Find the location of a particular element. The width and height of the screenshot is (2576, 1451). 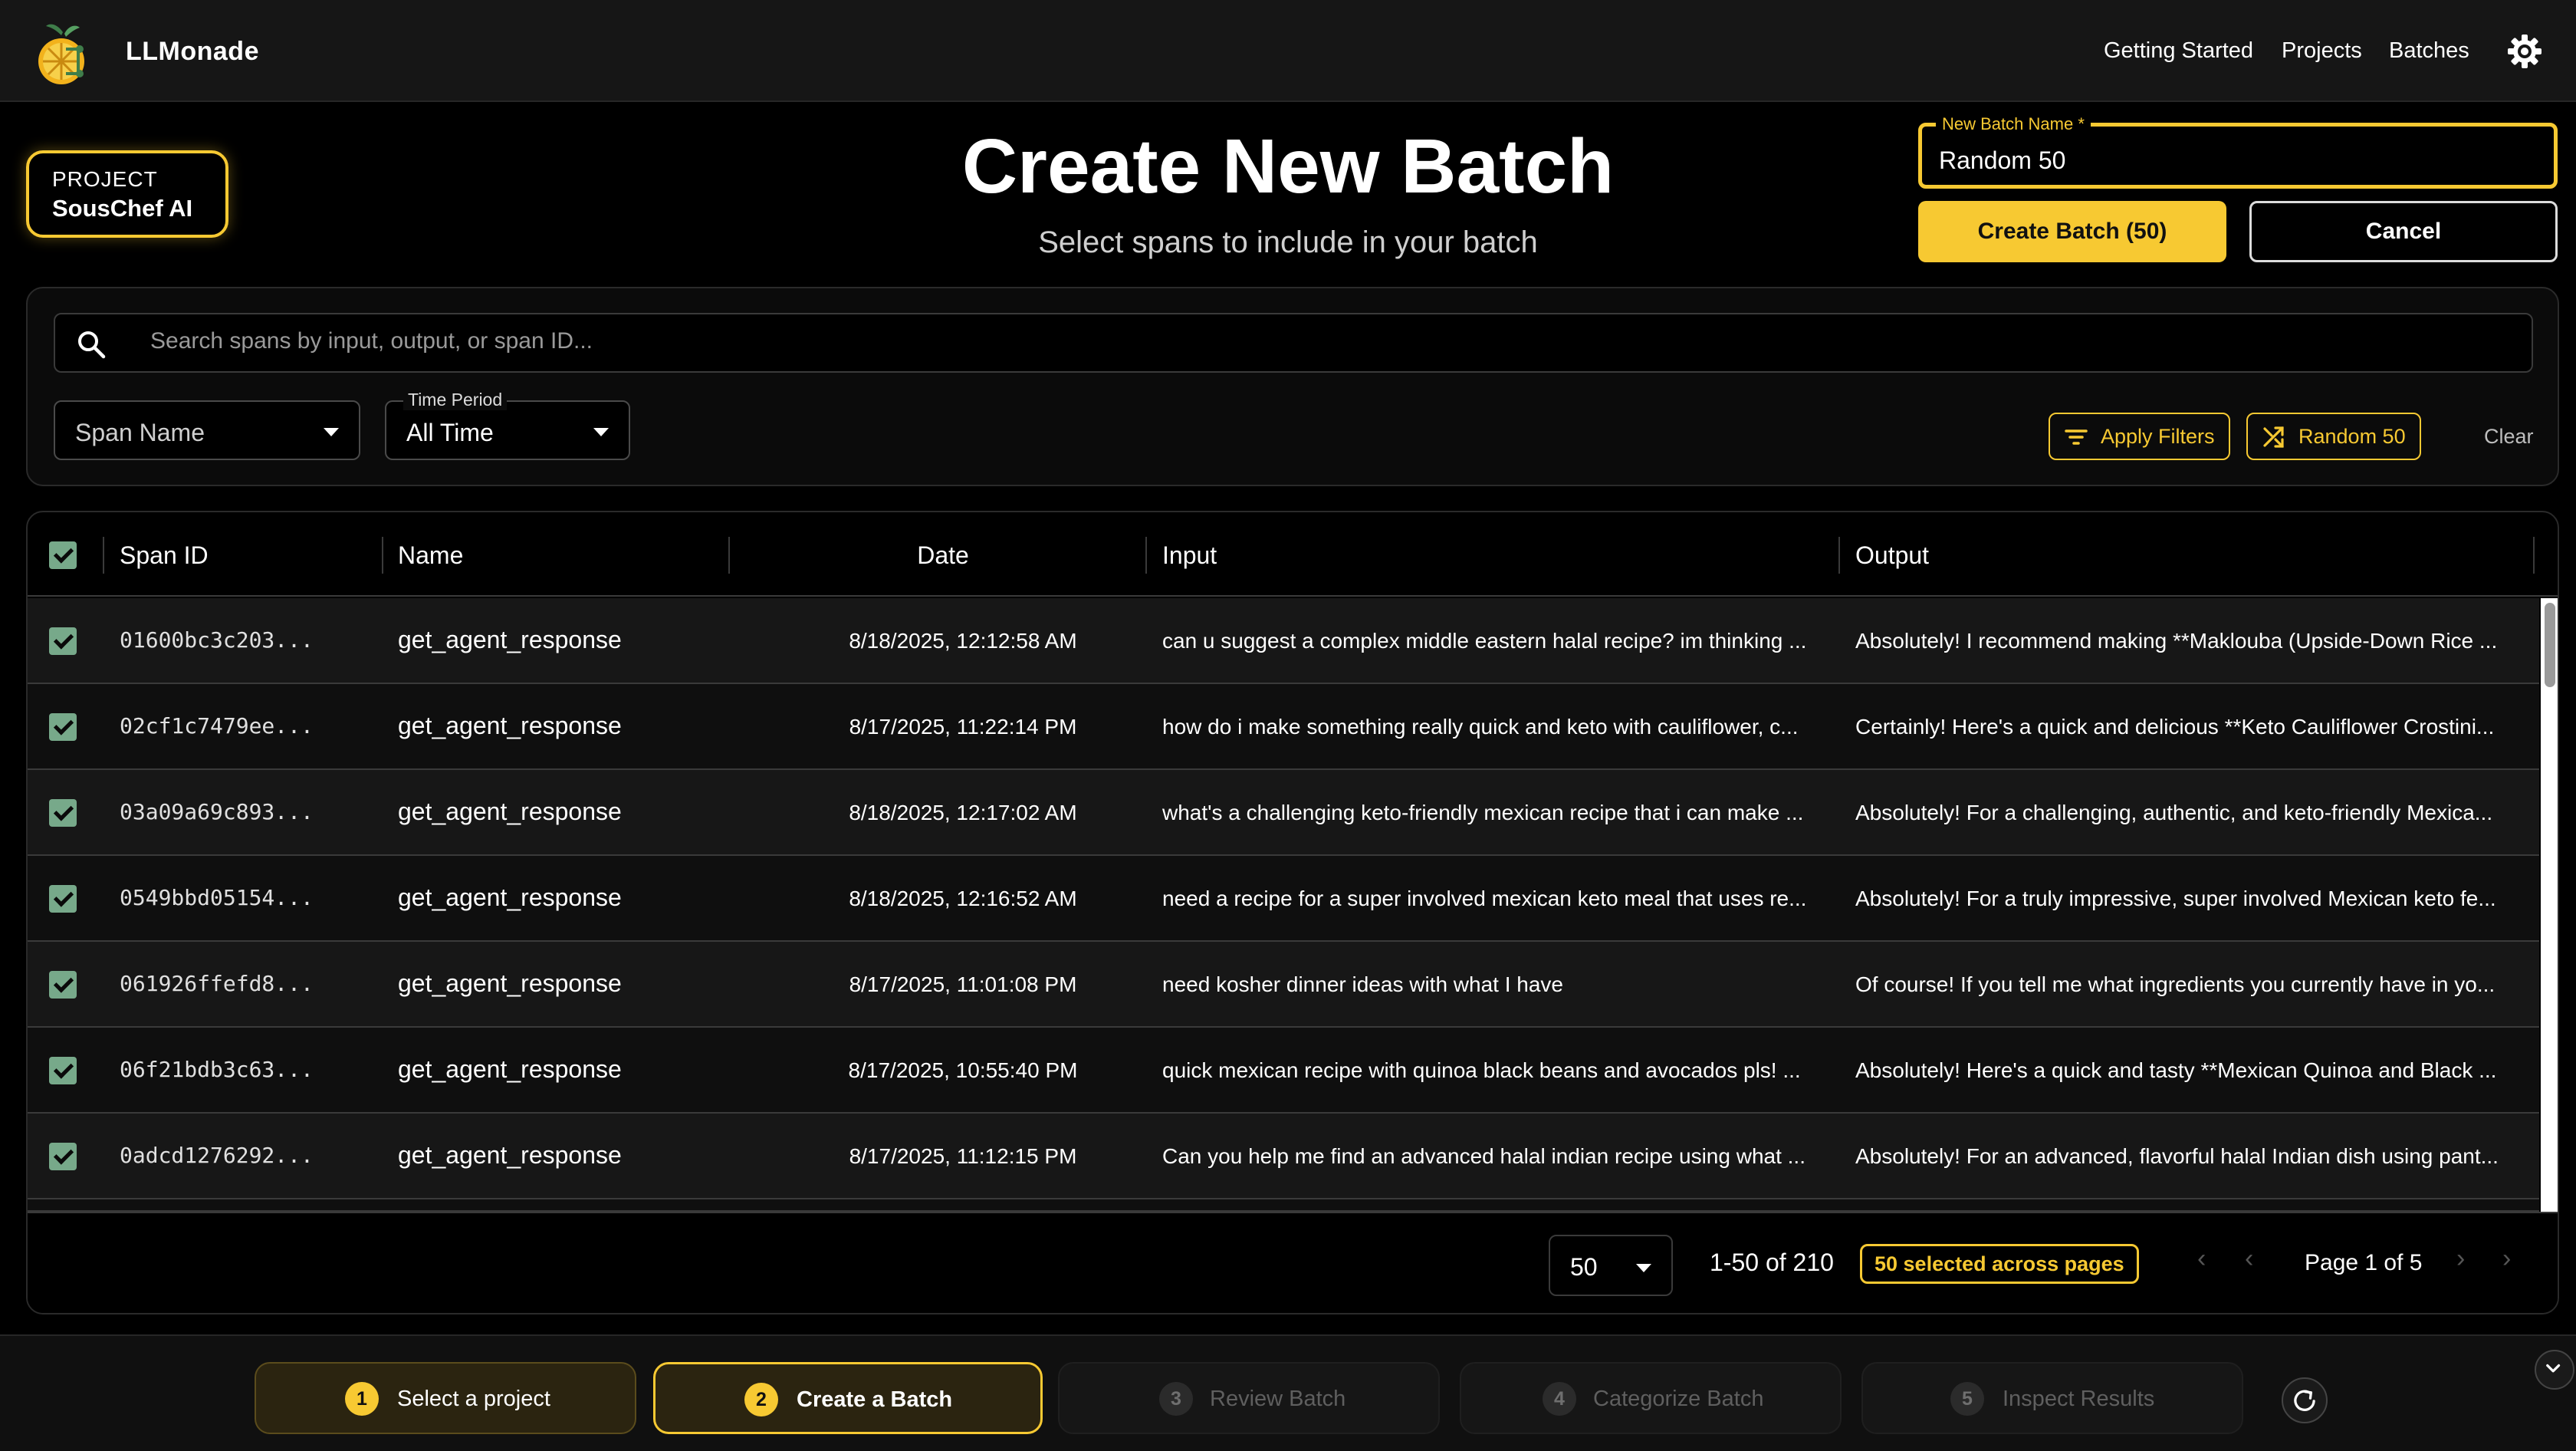

create-batch-button: Create Batch (50) is located at coordinates (2072, 232).